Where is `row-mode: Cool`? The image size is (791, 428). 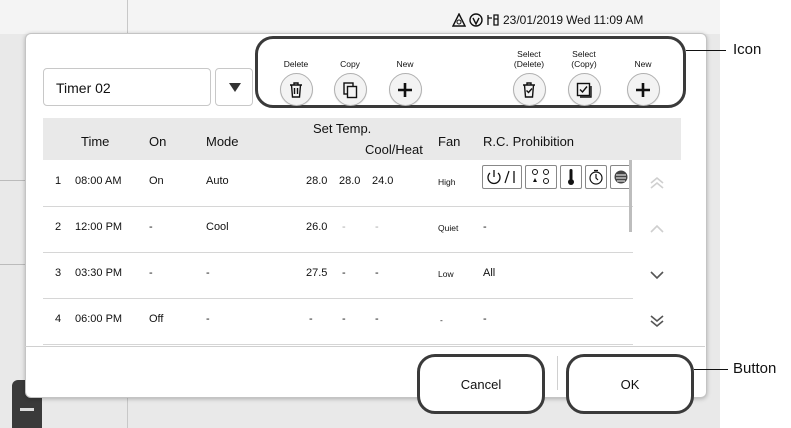
row-mode: Cool is located at coordinates (217, 227).